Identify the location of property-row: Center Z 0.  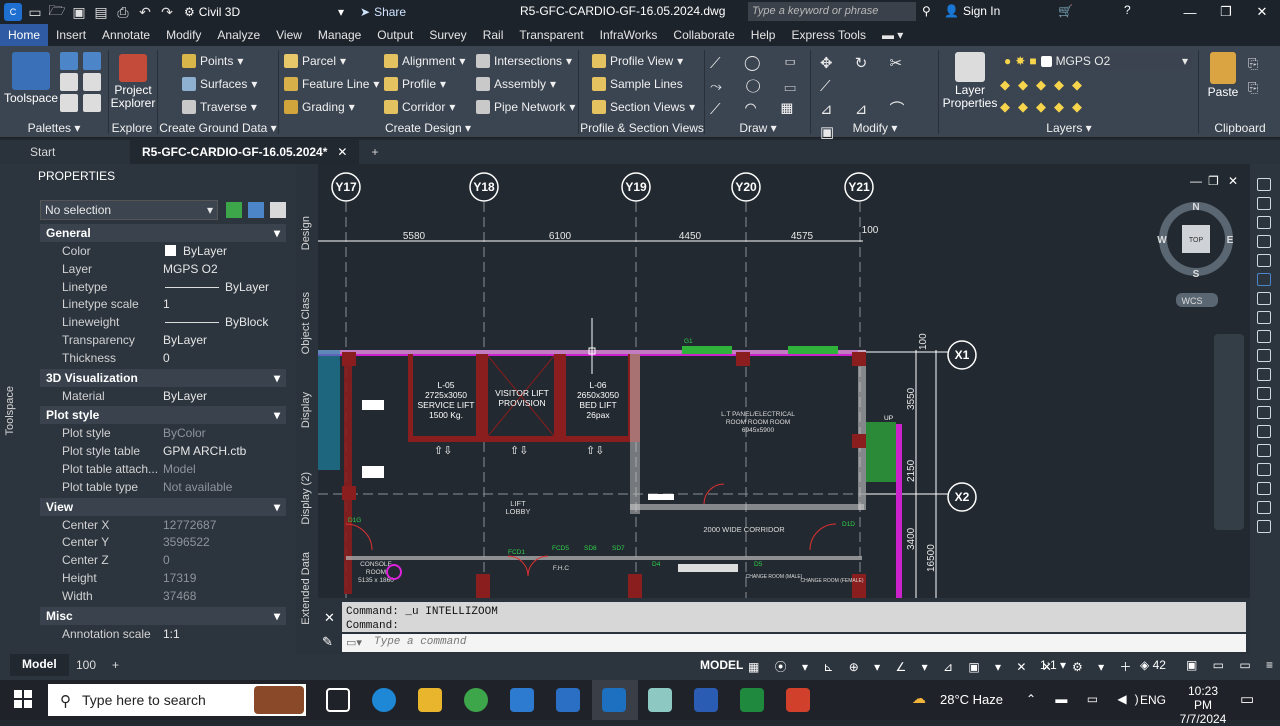
(163, 560).